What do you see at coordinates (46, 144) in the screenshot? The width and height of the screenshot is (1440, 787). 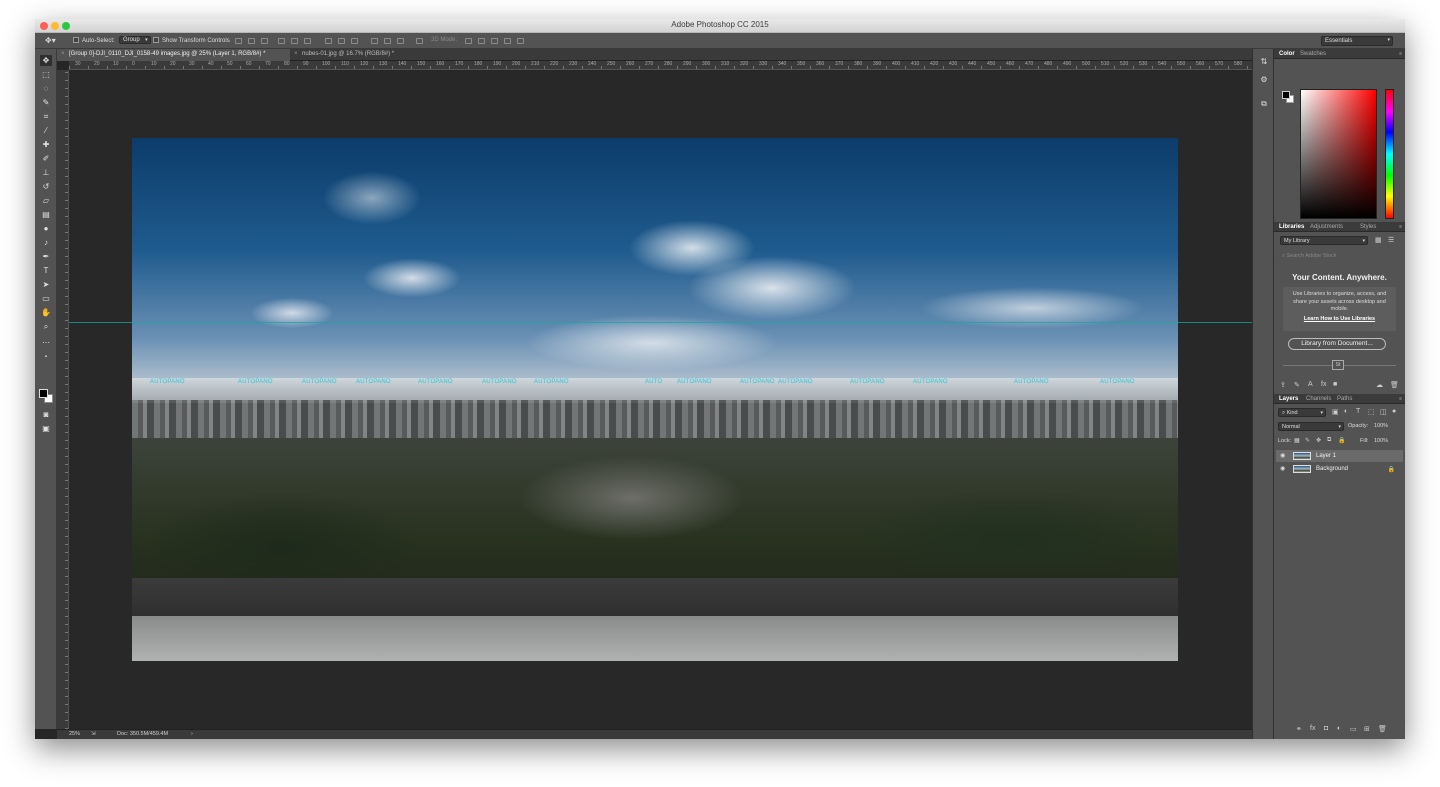 I see `healing-brush-tool-icon: ✚` at bounding box center [46, 144].